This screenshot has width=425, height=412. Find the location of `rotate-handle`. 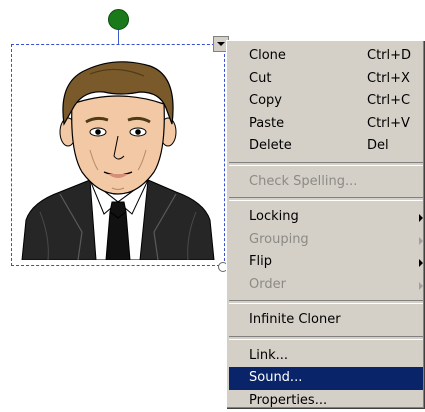

rotate-handle is located at coordinates (118, 19).